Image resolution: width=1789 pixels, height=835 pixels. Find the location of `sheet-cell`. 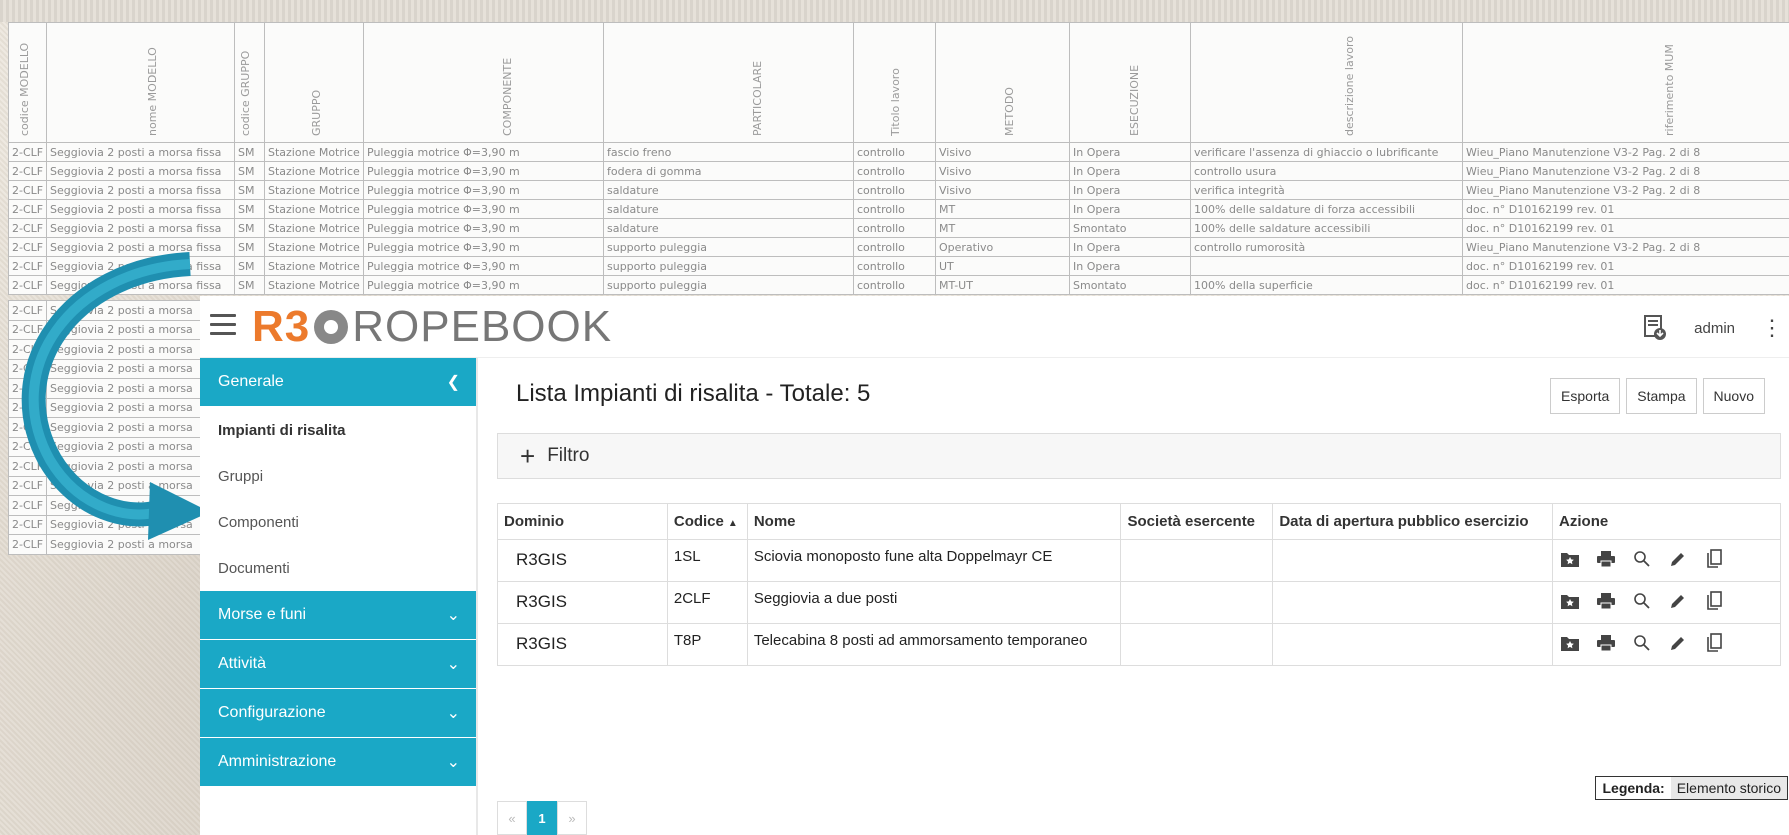

sheet-cell is located at coordinates (1326, 266).